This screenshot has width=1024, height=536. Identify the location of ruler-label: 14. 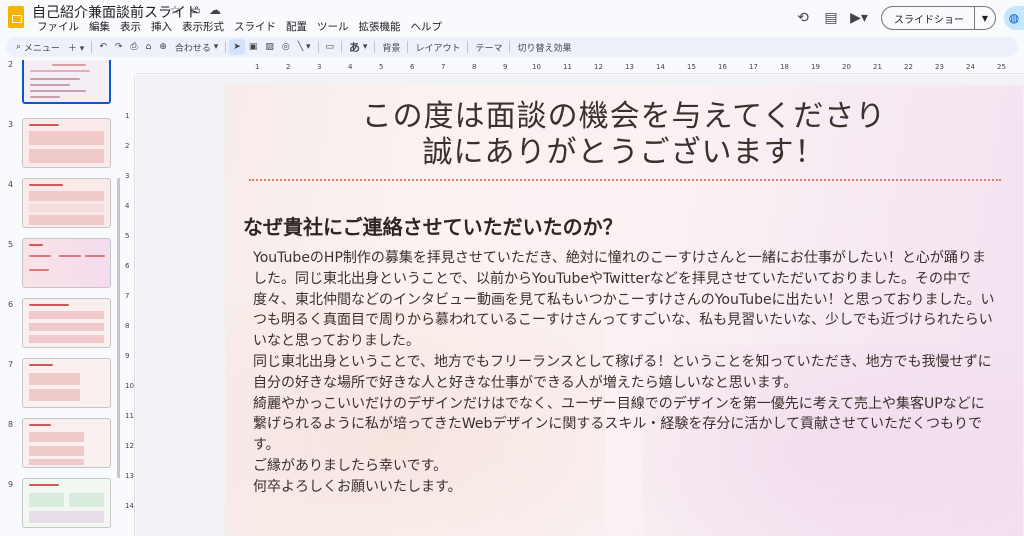
(129, 506).